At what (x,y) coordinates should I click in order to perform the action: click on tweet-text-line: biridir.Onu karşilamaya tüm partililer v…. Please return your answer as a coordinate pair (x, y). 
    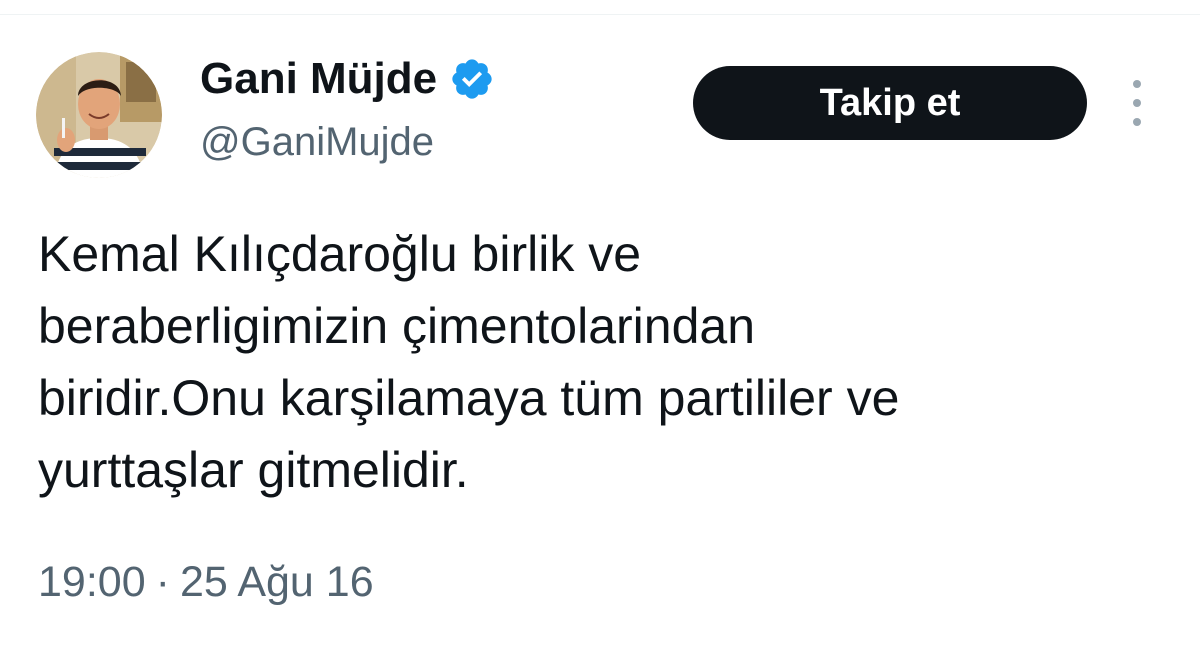
    Looking at the image, I should click on (469, 398).